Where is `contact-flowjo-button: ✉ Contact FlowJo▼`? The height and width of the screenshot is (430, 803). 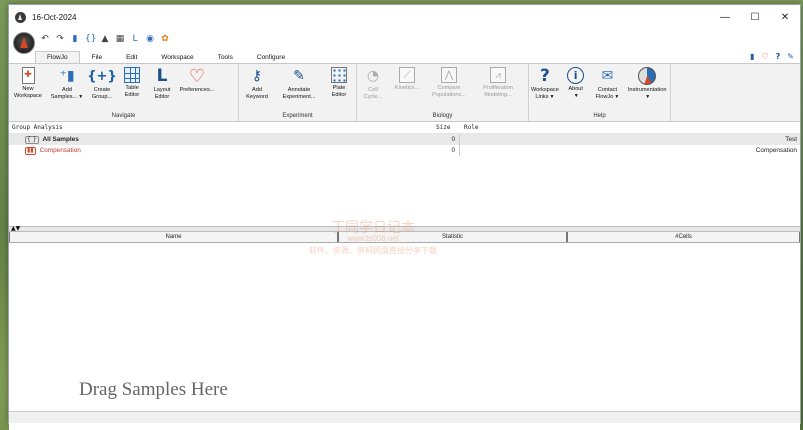 contact-flowjo-button: ✉ Contact FlowJo▼ is located at coordinates (608, 88).